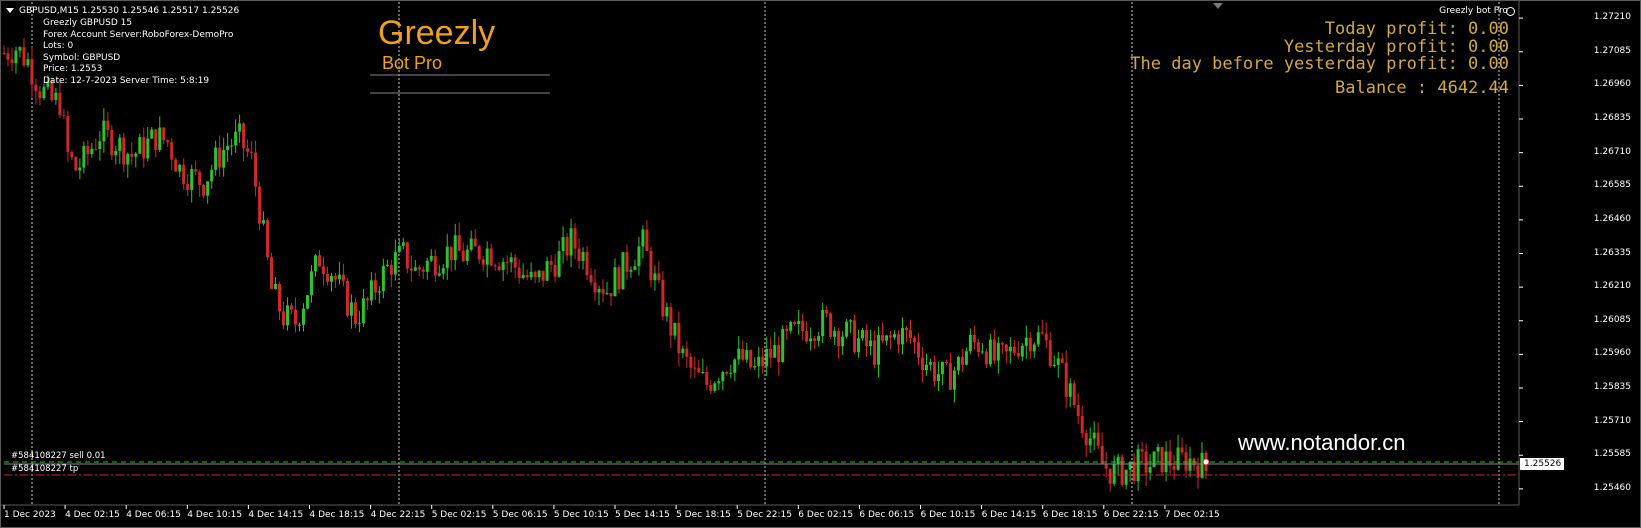  What do you see at coordinates (1612, 50) in the screenshot?
I see `price-axis-label: 1.27085` at bounding box center [1612, 50].